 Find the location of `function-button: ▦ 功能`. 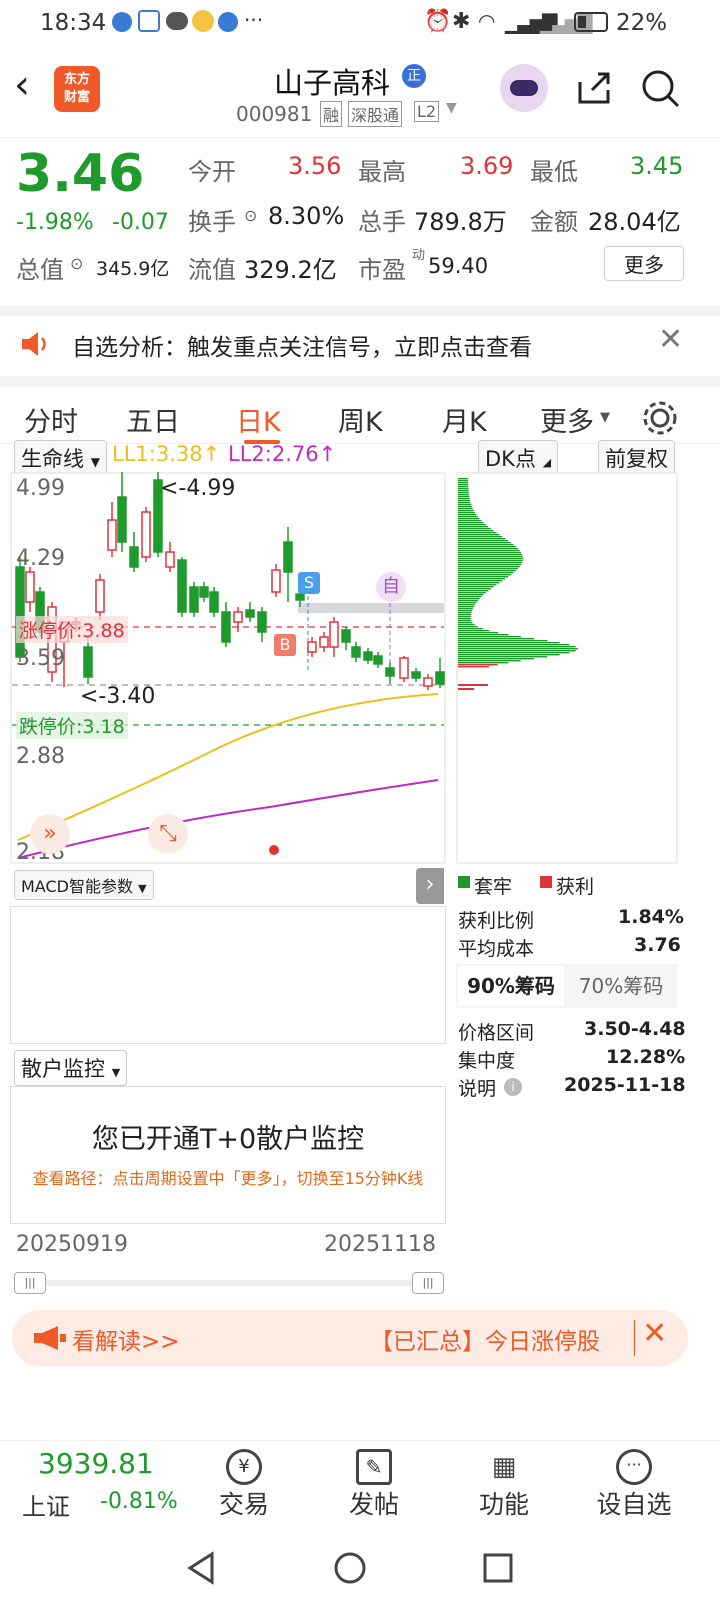

function-button: ▦ 功能 is located at coordinates (504, 1485).